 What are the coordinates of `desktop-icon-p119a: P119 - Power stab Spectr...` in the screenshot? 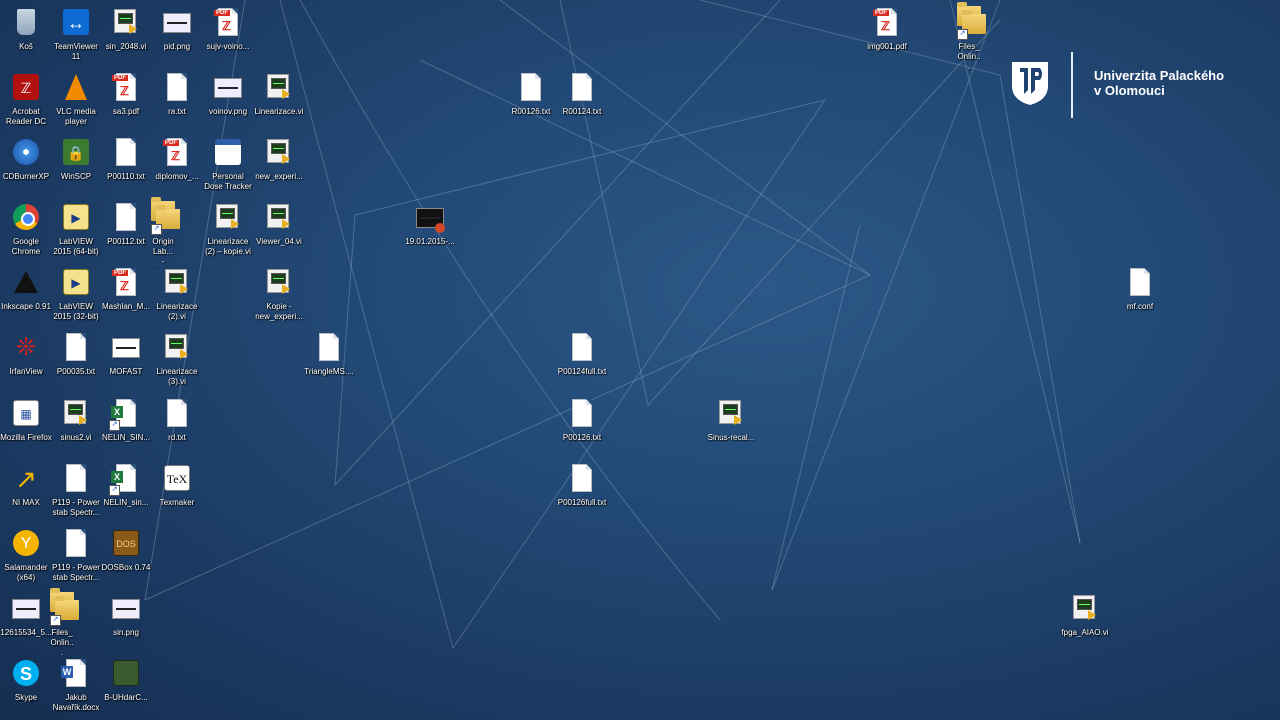 It's located at (76, 490).